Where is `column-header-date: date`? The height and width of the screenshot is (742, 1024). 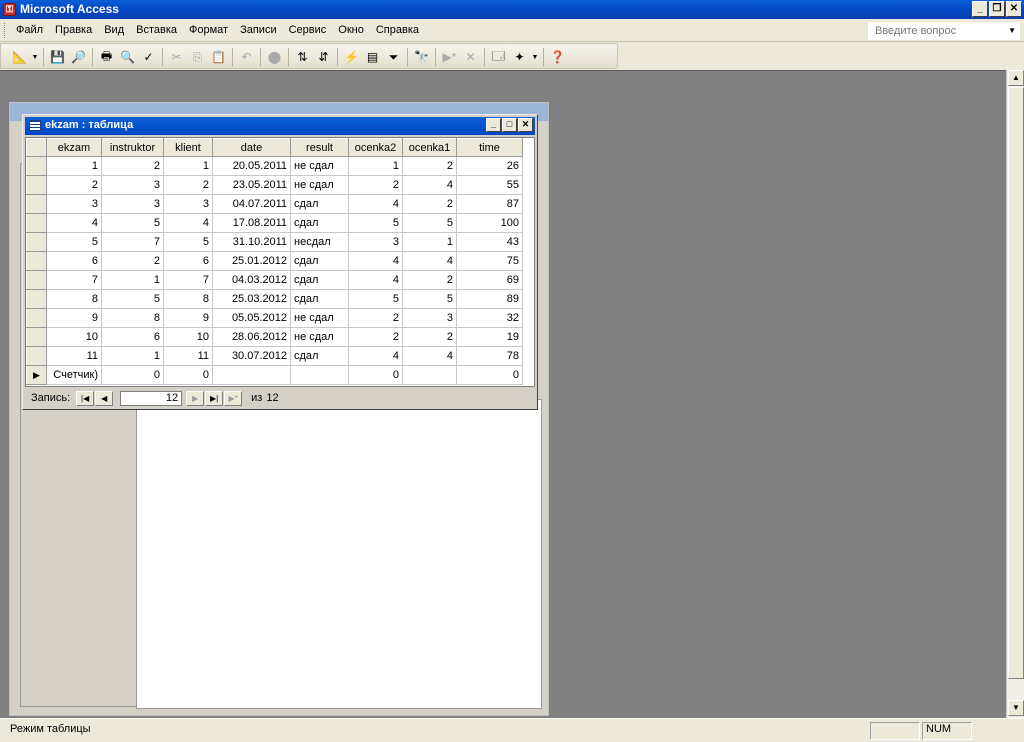 column-header-date: date is located at coordinates (251, 147).